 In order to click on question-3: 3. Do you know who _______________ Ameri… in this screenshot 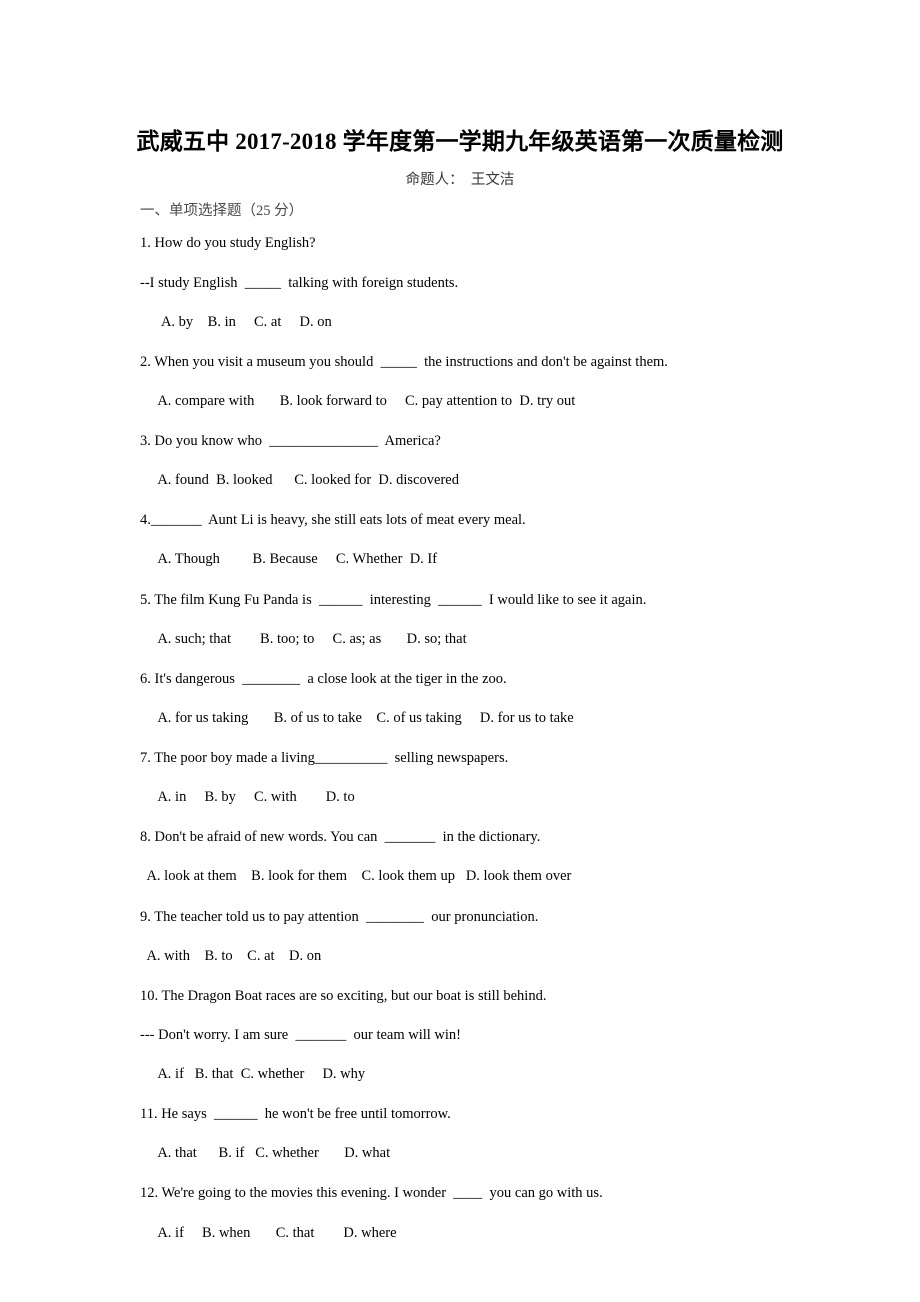, I will do `click(460, 460)`.